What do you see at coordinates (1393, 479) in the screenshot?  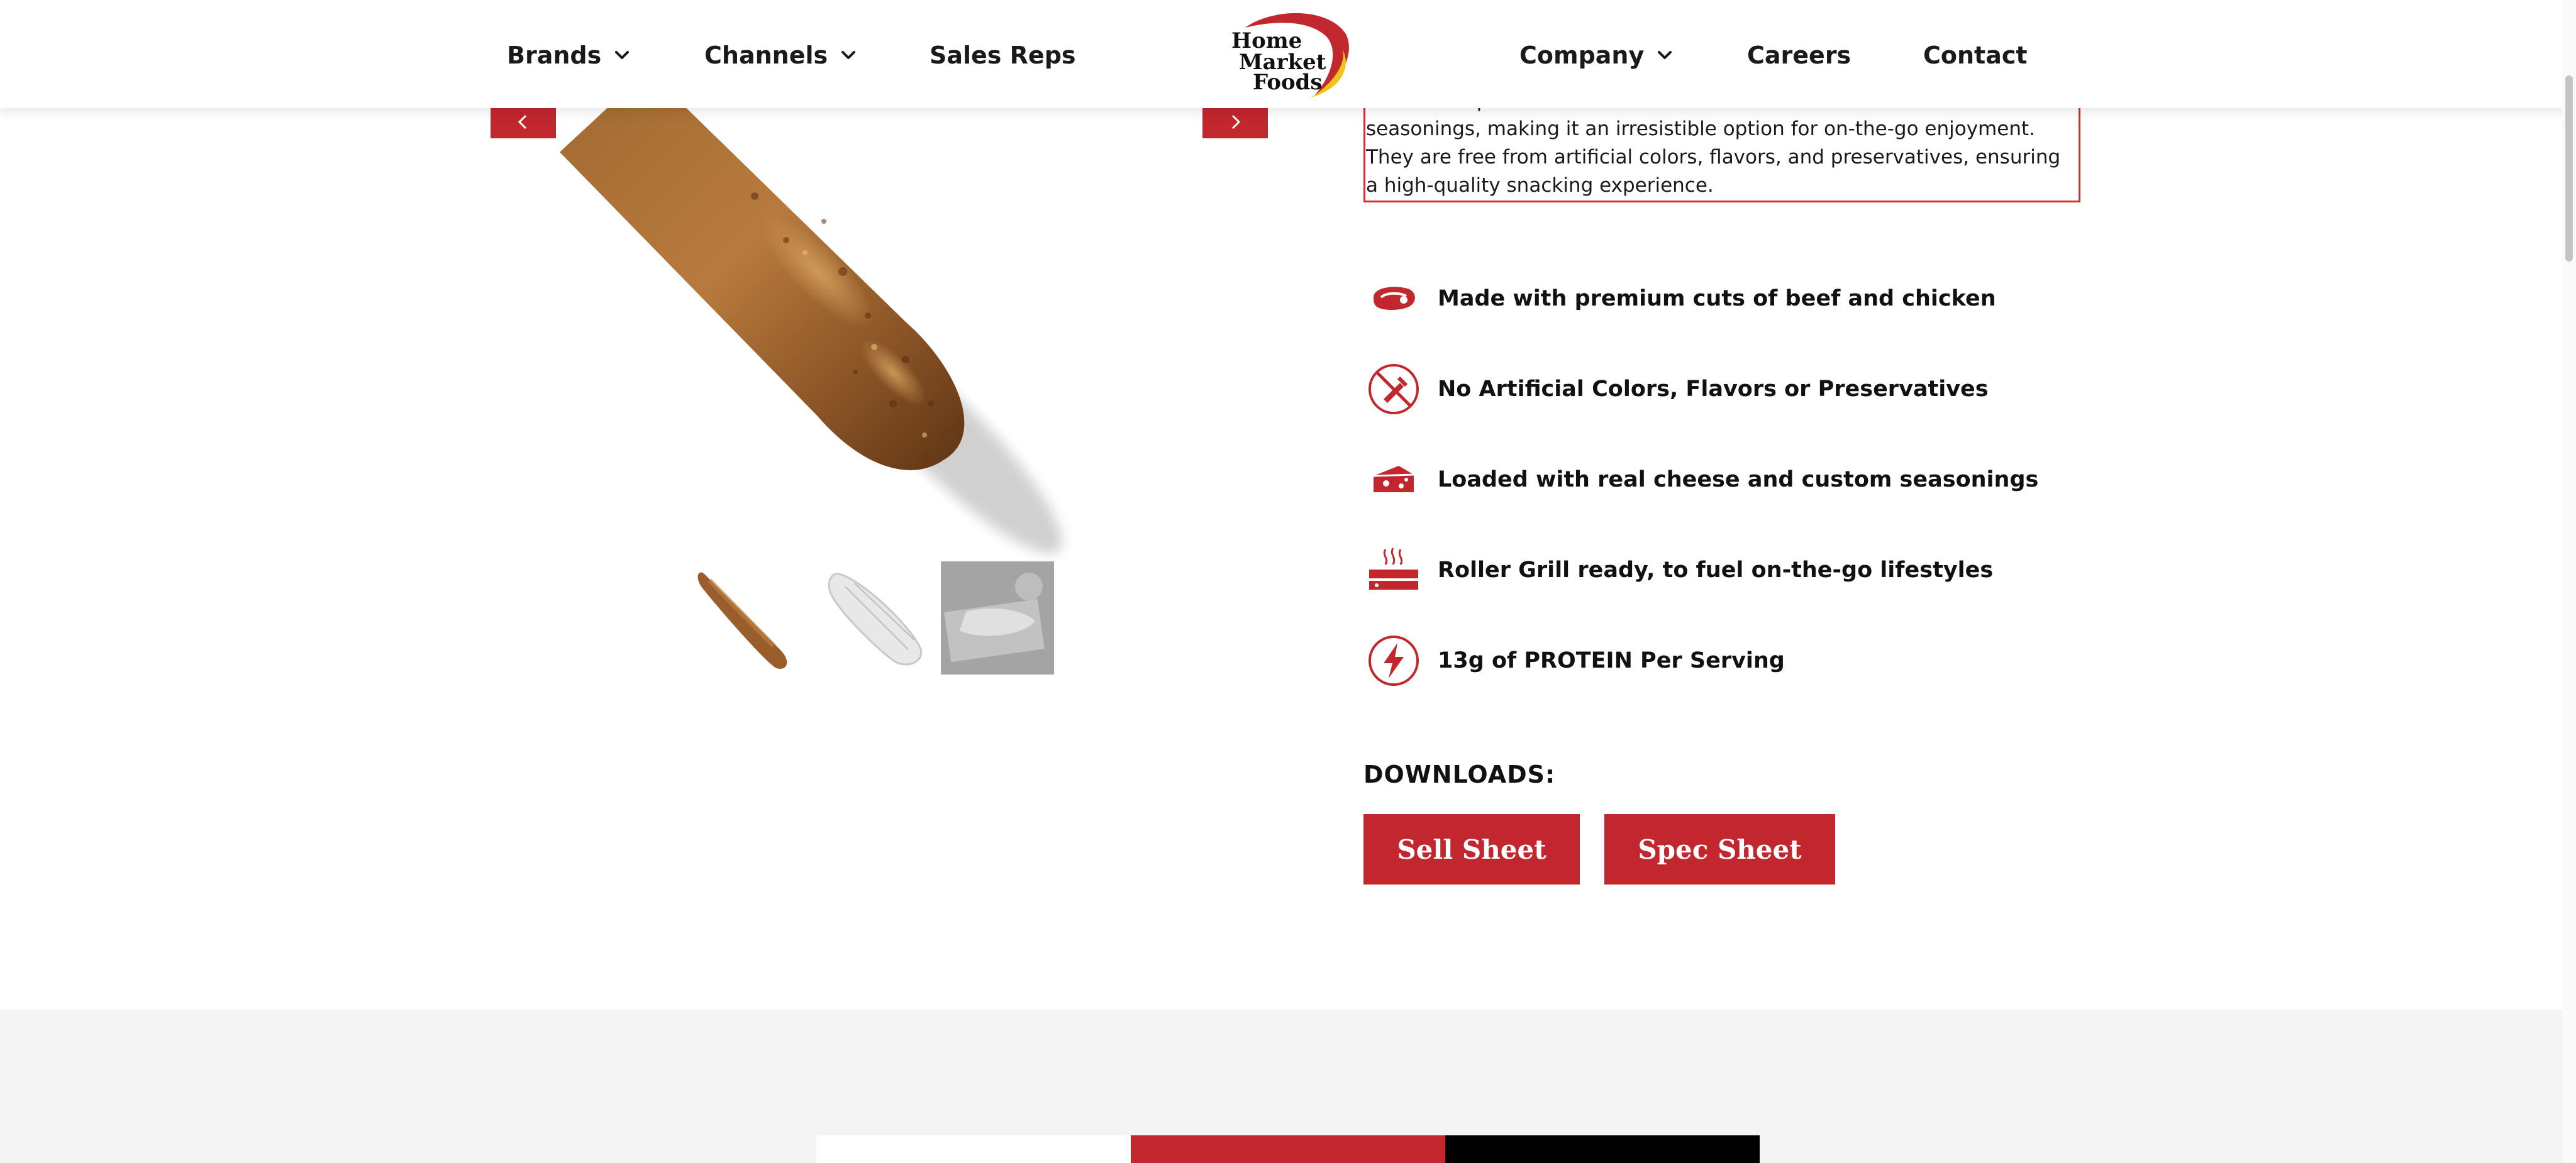 I see `cheese-icon` at bounding box center [1393, 479].